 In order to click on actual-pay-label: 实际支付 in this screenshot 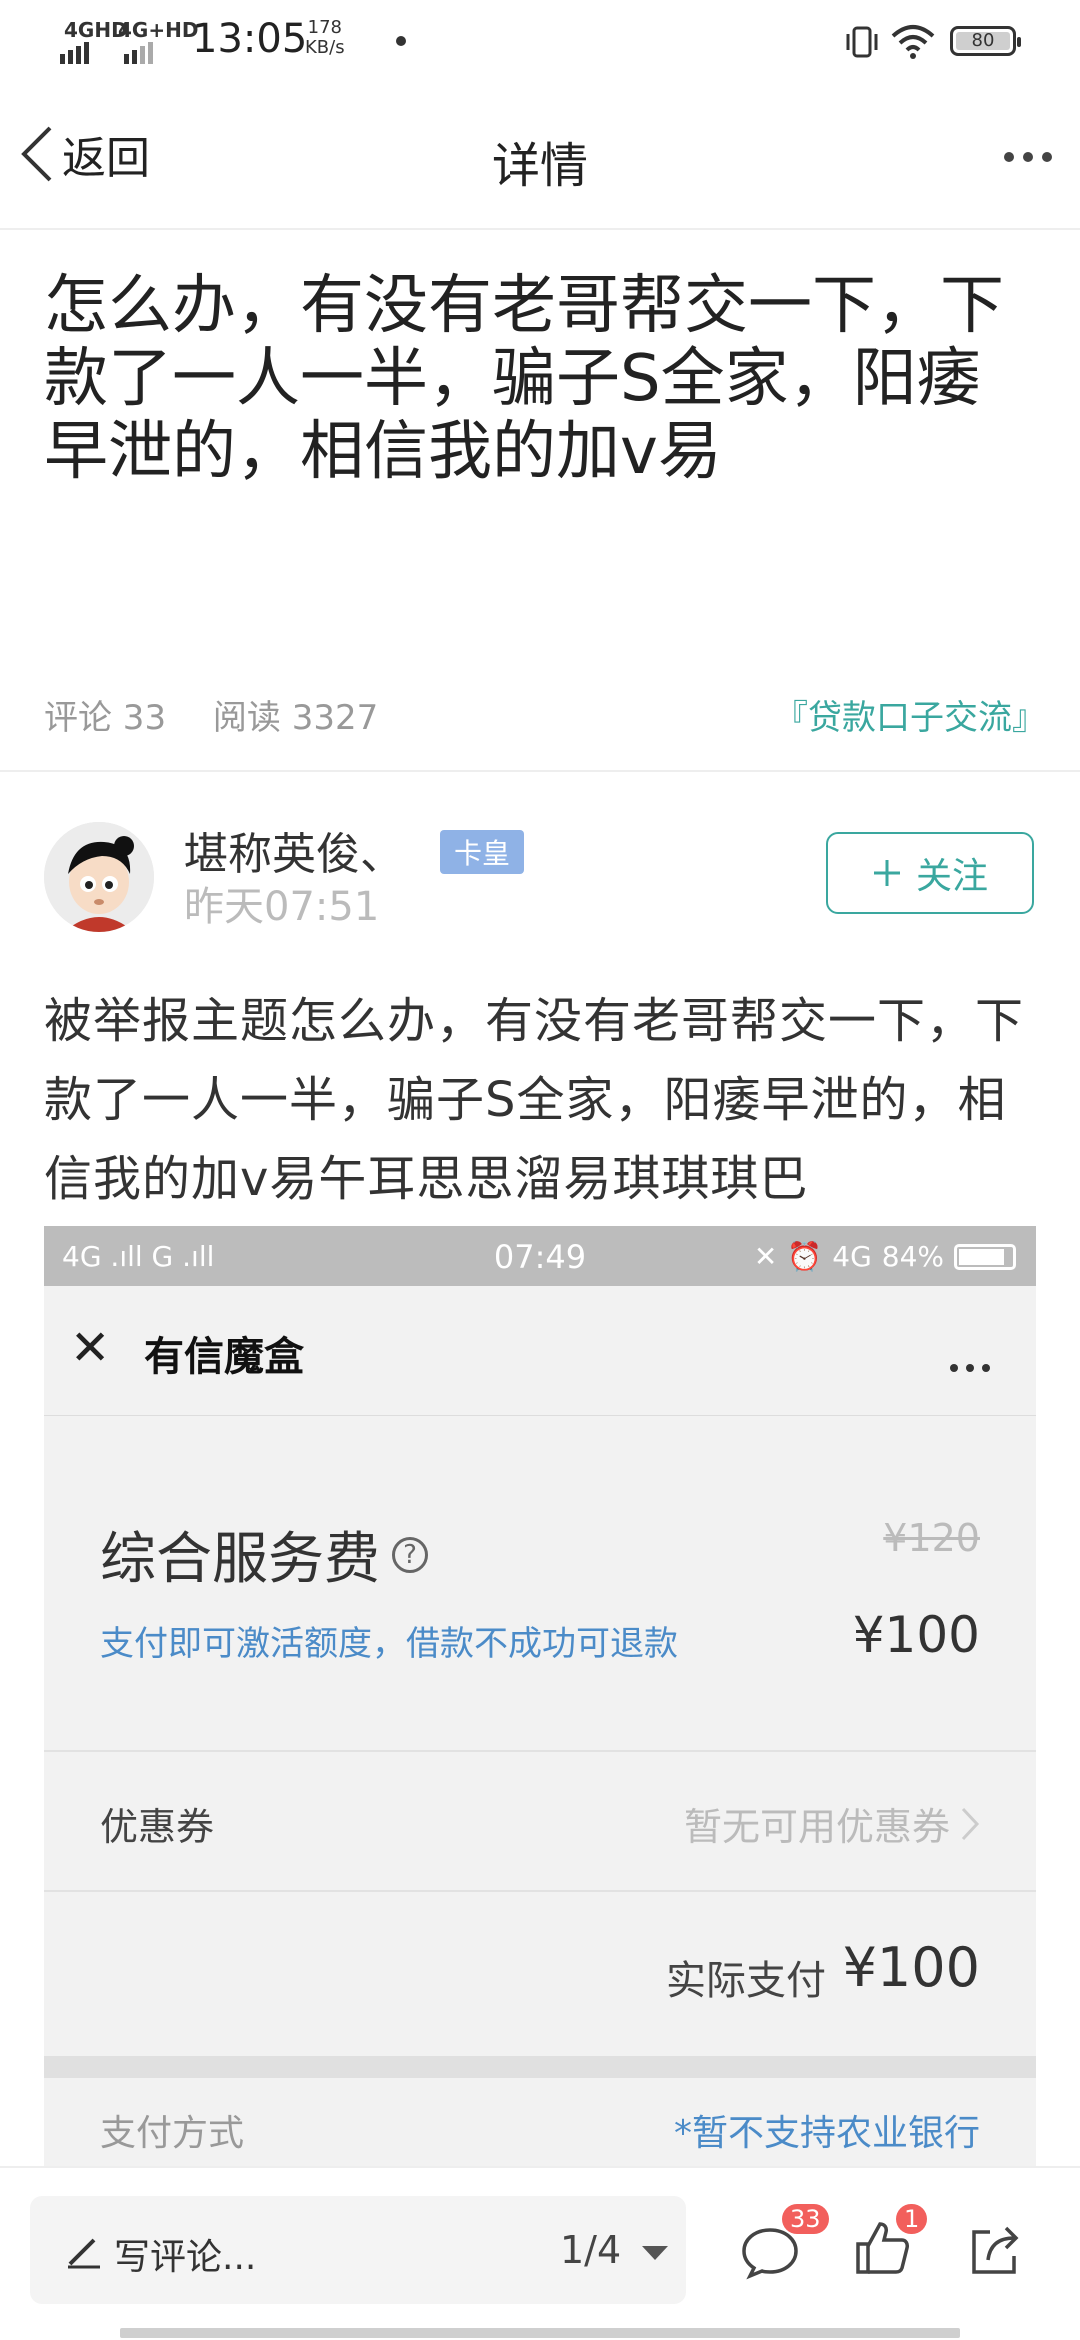, I will do `click(746, 1981)`.